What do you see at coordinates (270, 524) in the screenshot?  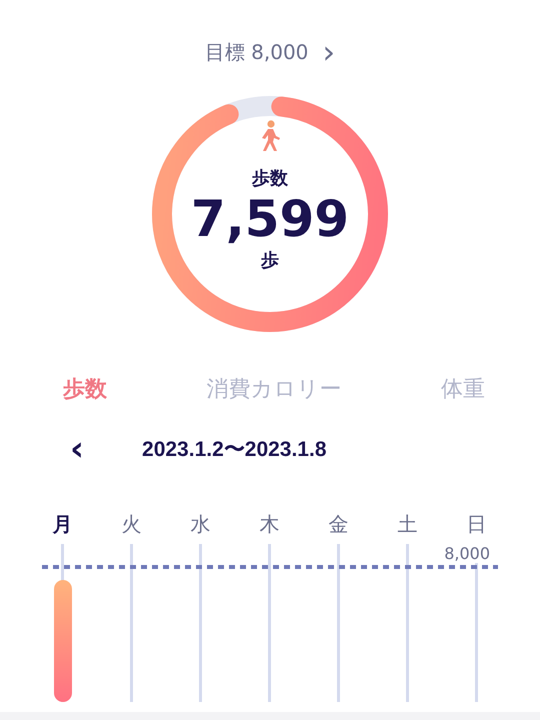 I see `day-label: 木` at bounding box center [270, 524].